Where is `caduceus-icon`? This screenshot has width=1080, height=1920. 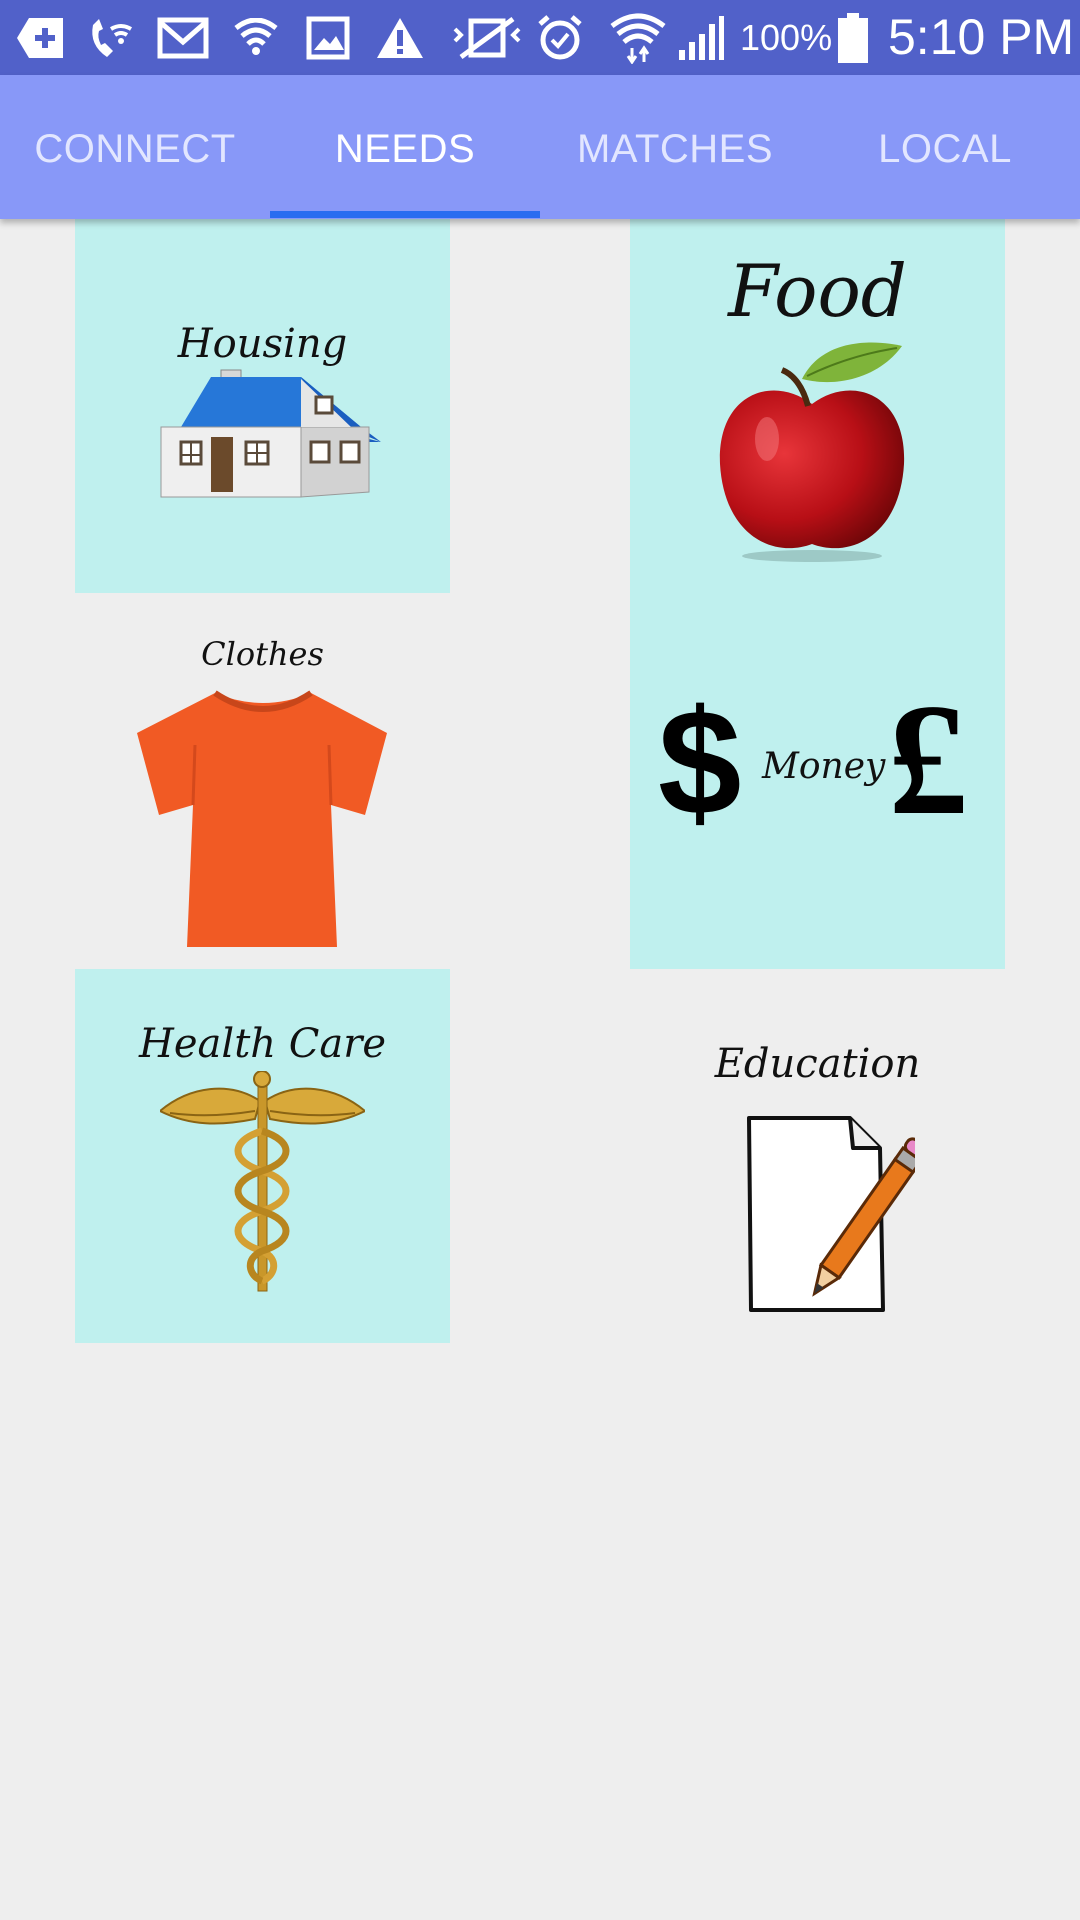
caduceus-icon is located at coordinates (262, 1181).